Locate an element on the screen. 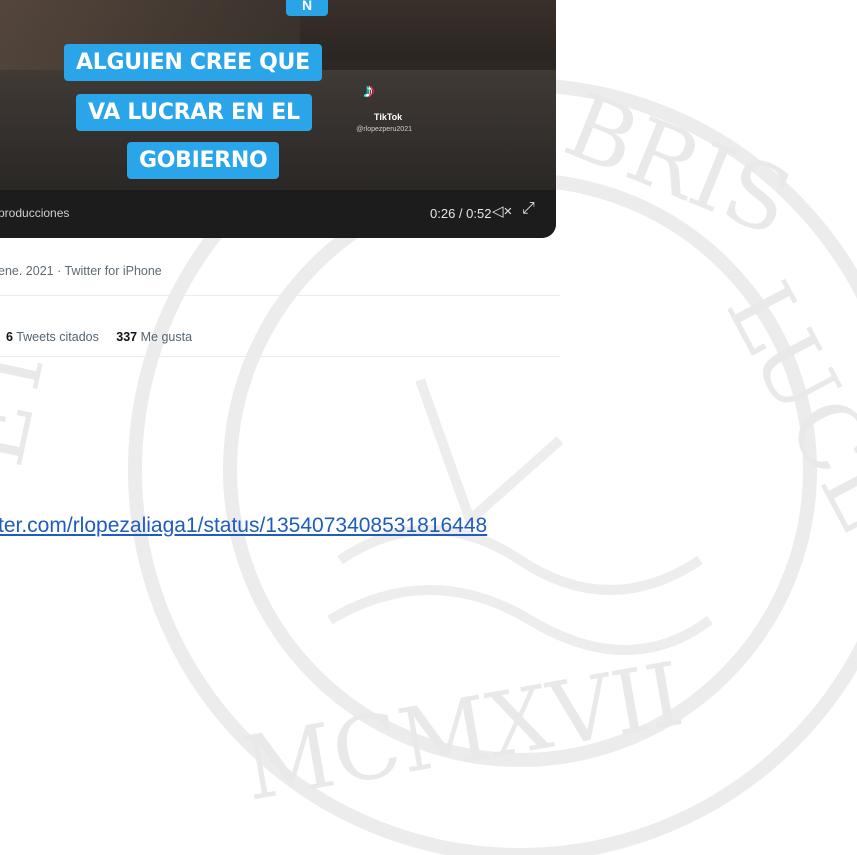 The image size is (857, 855). tweet-meta: ene. 2021 · Twitter for iPhone is located at coordinates (81, 271).